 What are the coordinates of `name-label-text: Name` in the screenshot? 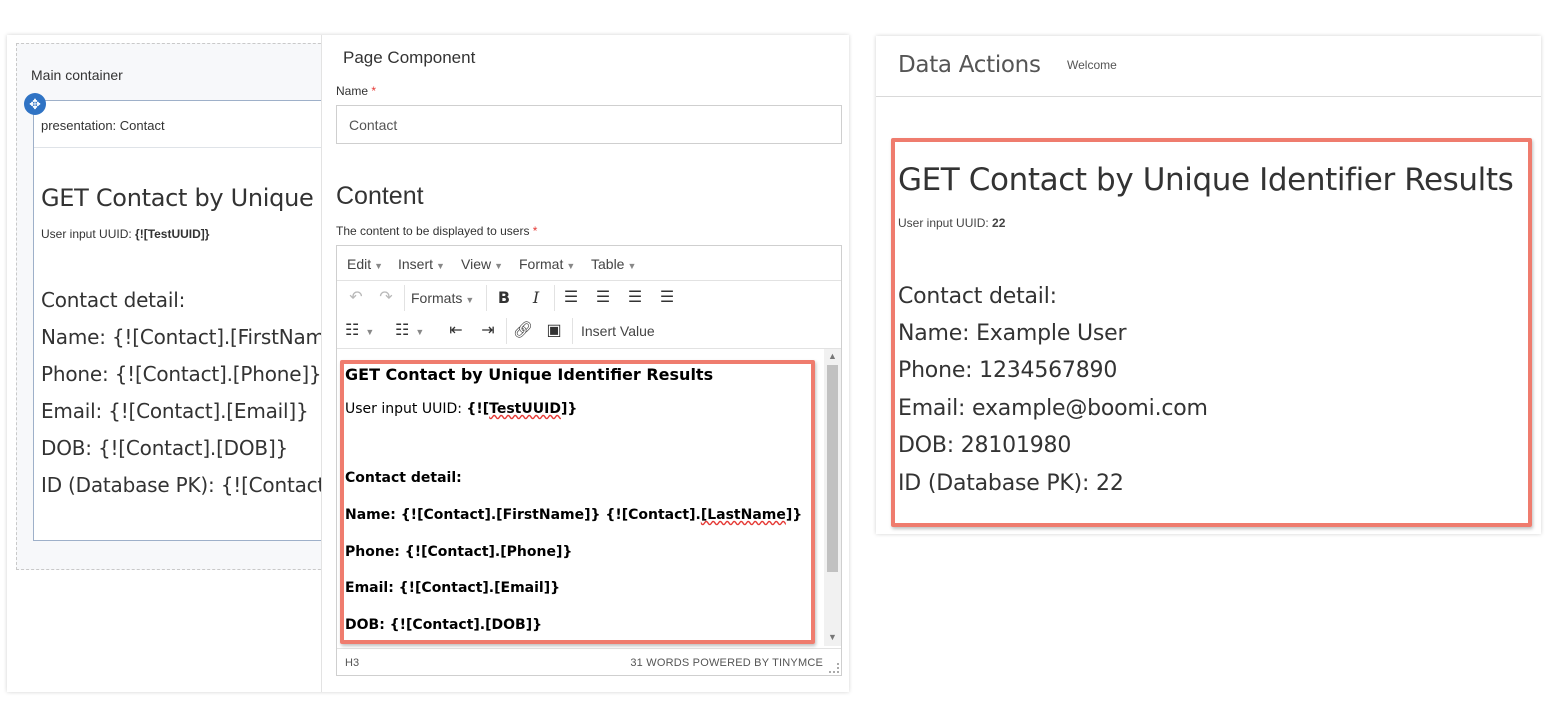 It's located at (352, 91).